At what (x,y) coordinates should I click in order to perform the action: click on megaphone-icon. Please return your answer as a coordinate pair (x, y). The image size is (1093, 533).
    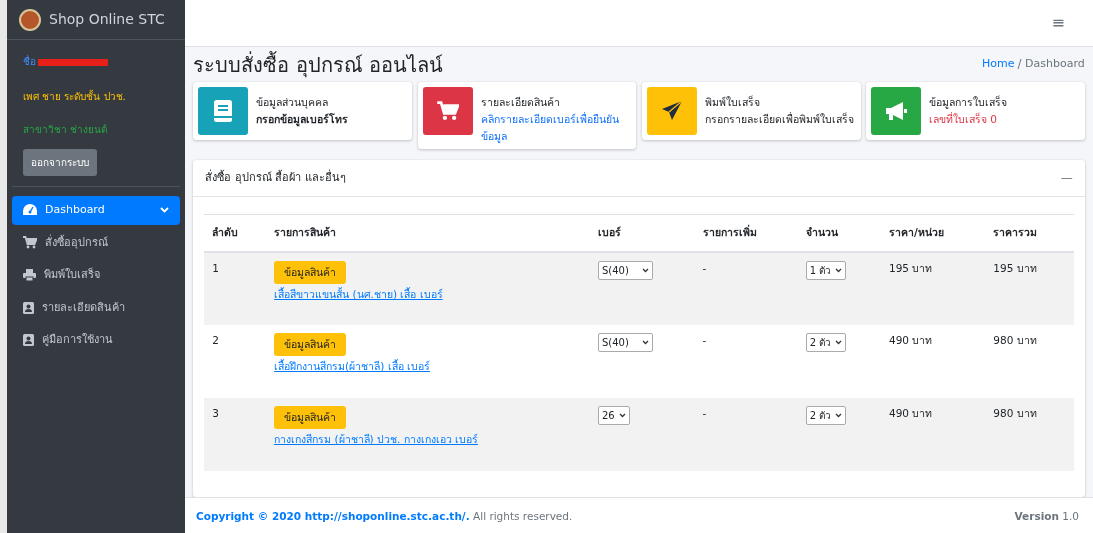
    Looking at the image, I should click on (896, 111).